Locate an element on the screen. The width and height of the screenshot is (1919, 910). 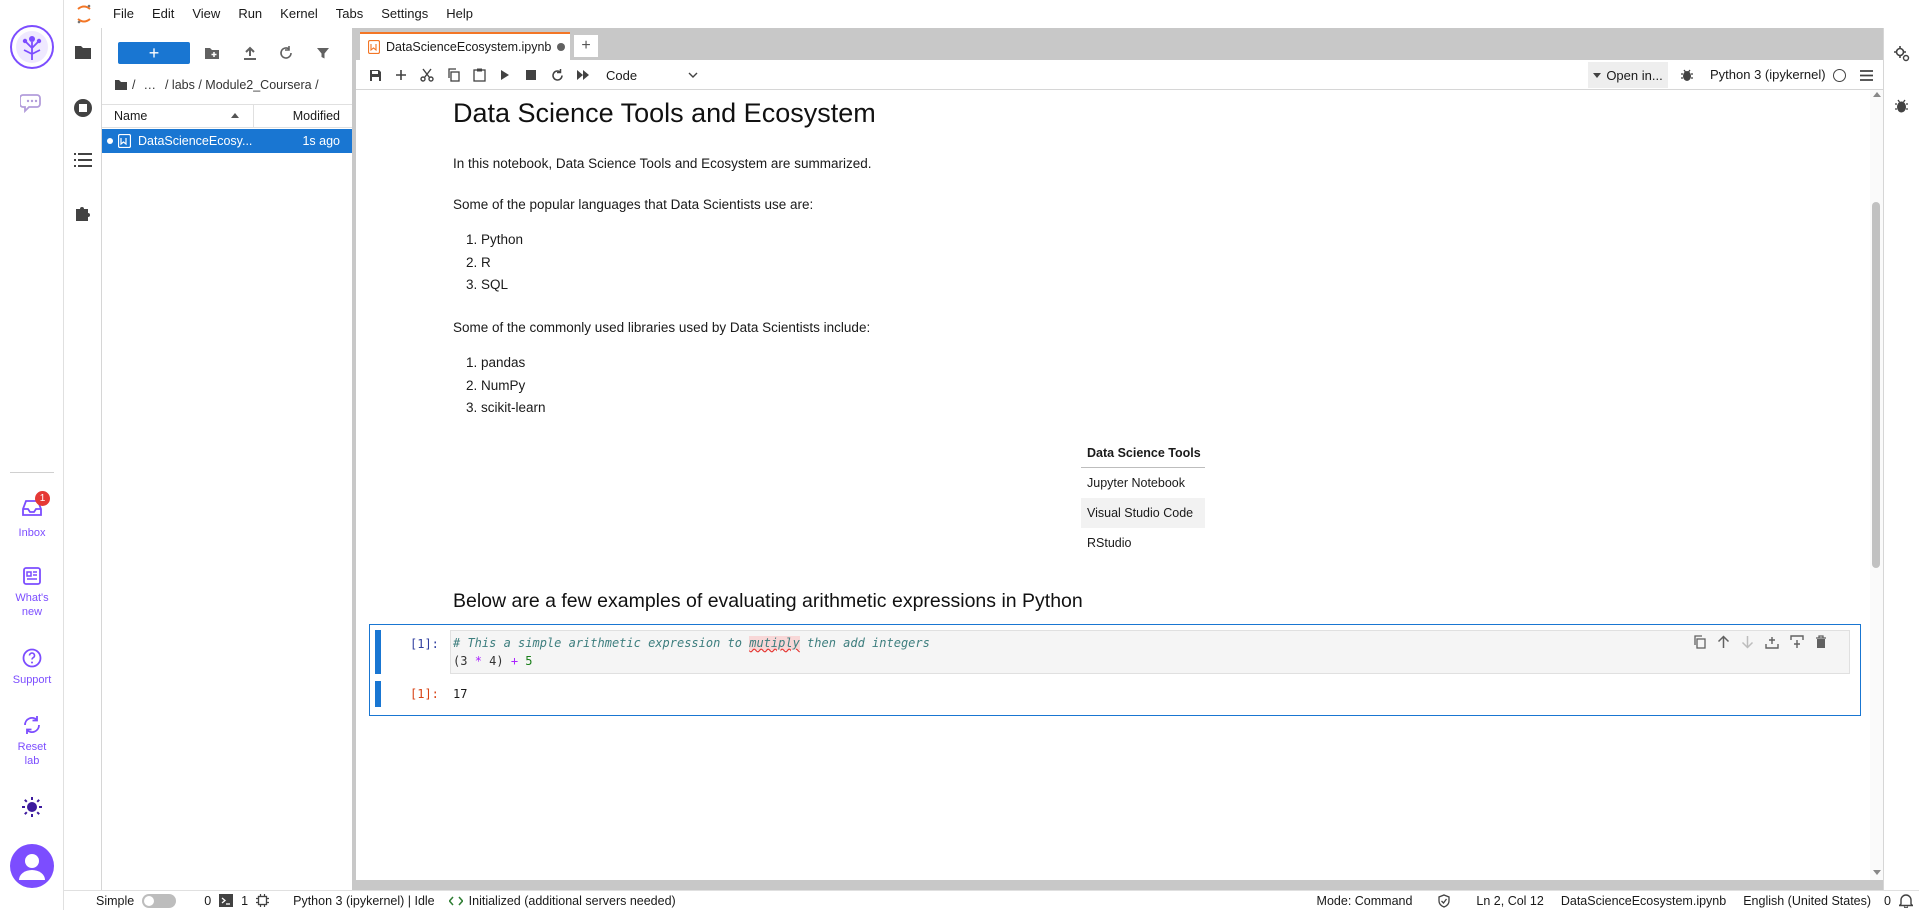
scroll-down-arrow-icon is located at coordinates (1877, 872).